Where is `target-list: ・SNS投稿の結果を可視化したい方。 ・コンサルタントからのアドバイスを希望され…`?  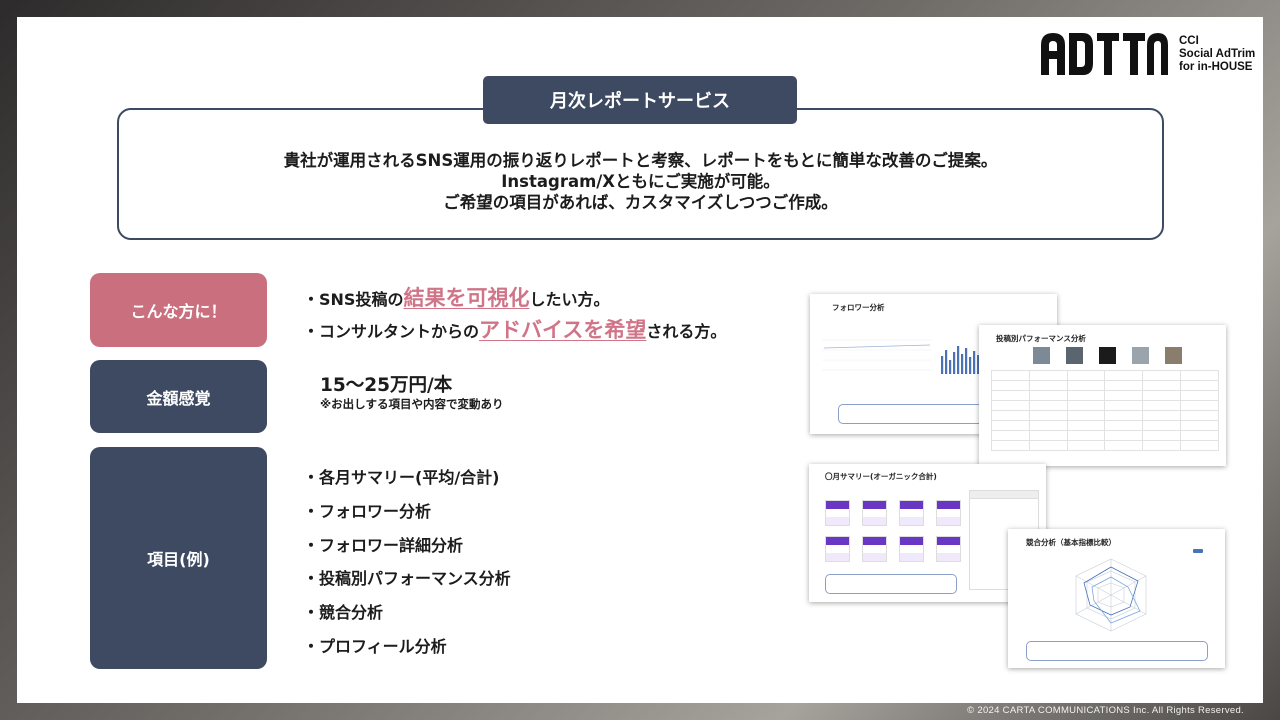
target-list: ・SNS投稿の結果を可視化したい方。 ・コンサルタントからのアドバイスを希望され… is located at coordinates (514, 315).